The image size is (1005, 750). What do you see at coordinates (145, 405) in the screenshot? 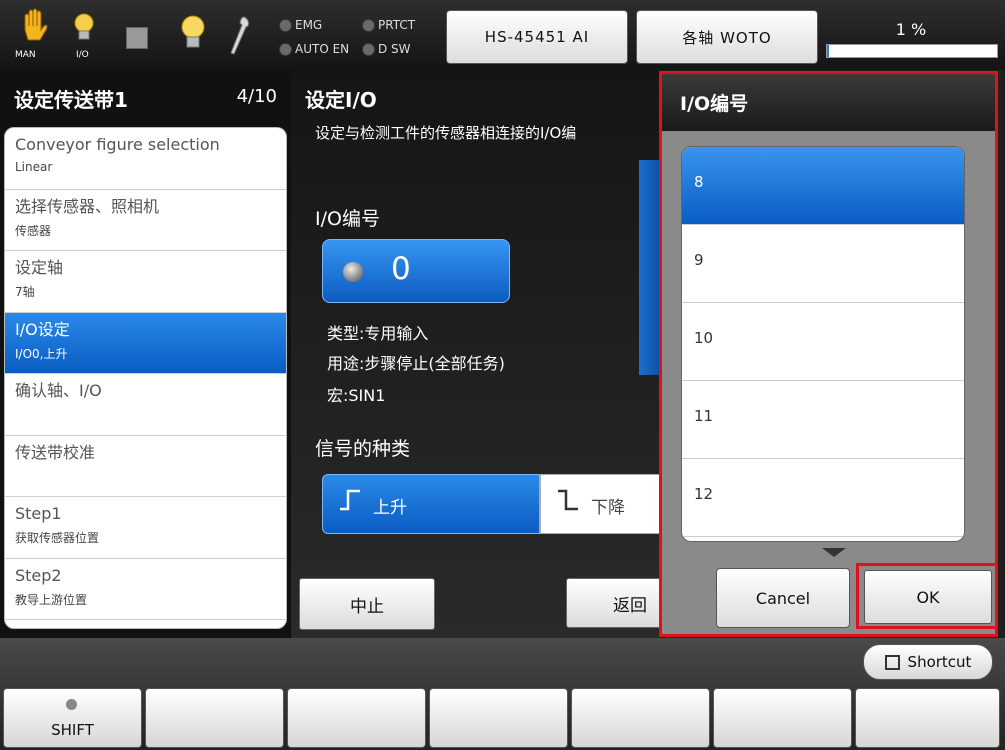
I see `wizard-step-item: 确认轴、I/O` at bounding box center [145, 405].